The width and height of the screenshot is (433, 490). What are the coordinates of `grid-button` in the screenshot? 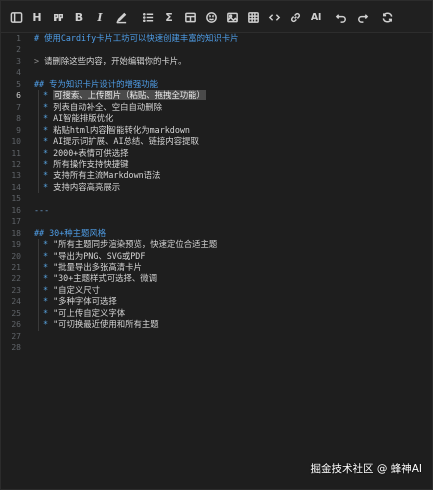 It's located at (253, 17).